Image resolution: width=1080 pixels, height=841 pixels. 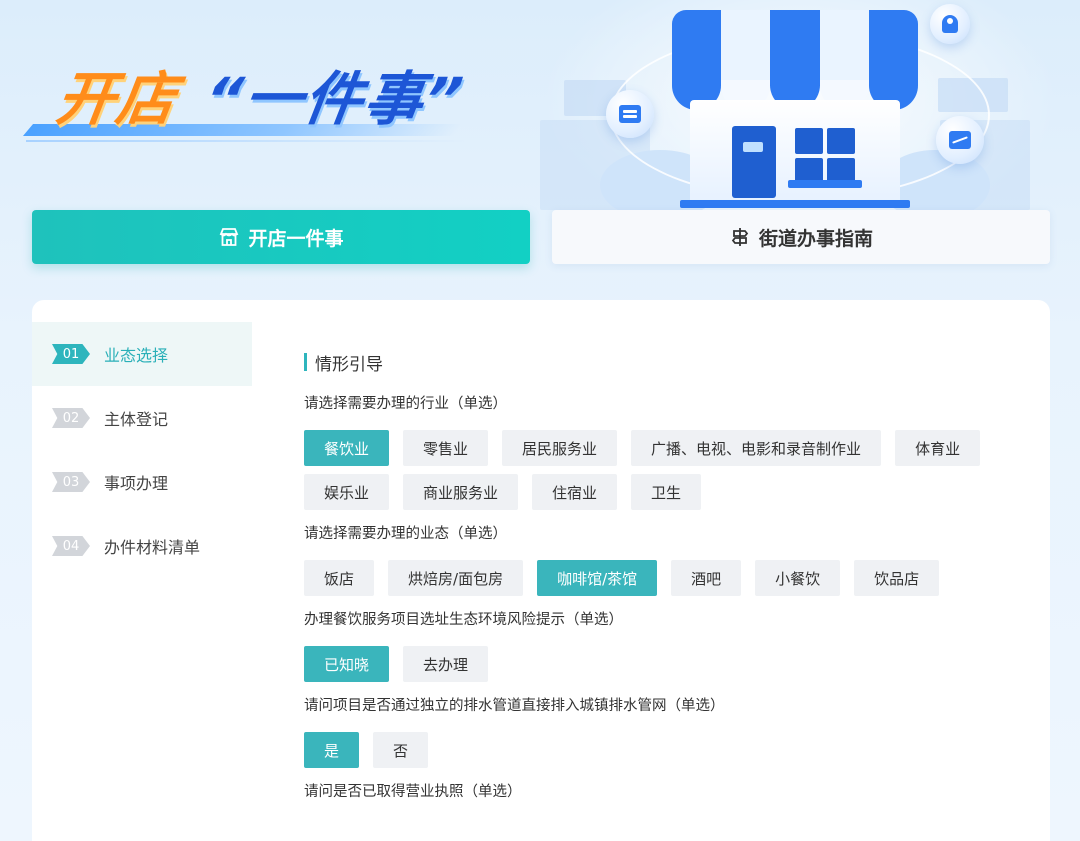 I want to click on option-button: 饮品店, so click(x=897, y=578).